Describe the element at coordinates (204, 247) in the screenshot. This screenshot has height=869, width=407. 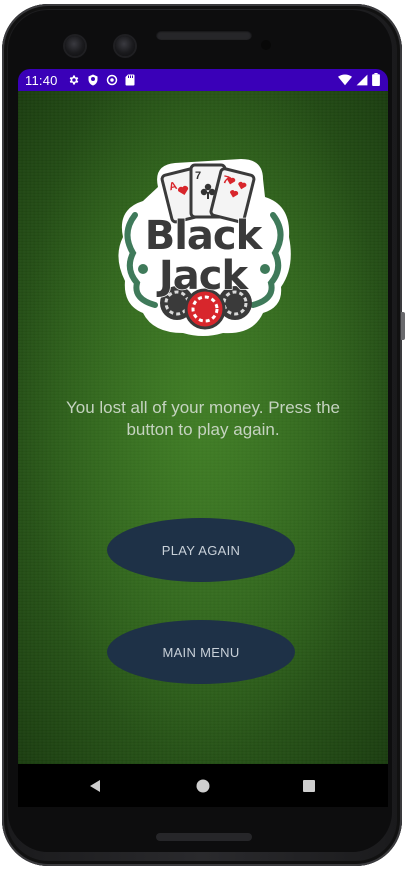
I see `blackjack-logo: A 7 7 Black Jack` at that location.